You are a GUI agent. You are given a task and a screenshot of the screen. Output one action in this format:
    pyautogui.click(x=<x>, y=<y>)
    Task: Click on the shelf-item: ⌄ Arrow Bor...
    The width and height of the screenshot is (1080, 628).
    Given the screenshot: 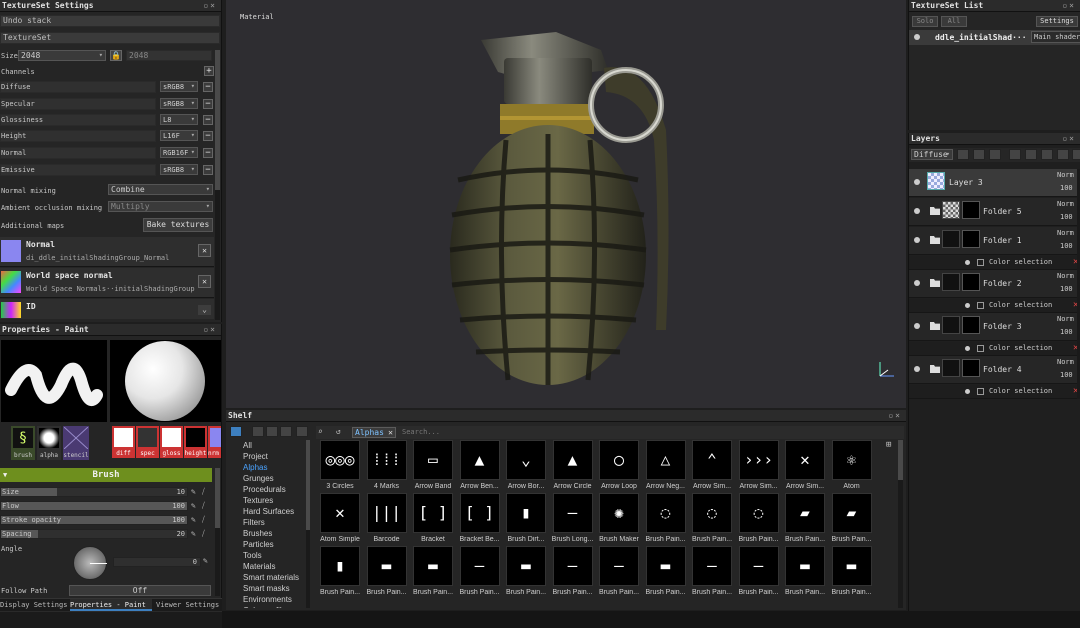 What is the action you would take?
    pyautogui.click(x=526, y=466)
    